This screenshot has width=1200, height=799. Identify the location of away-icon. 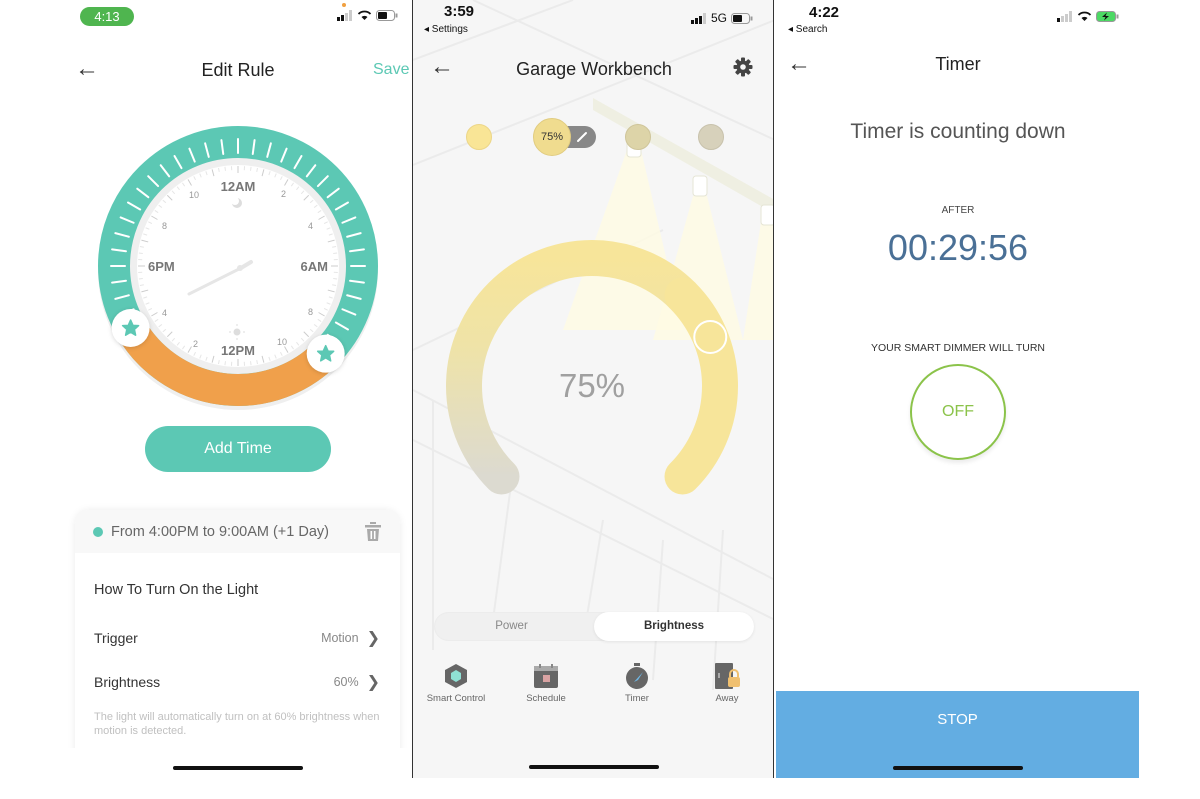
(727, 676).